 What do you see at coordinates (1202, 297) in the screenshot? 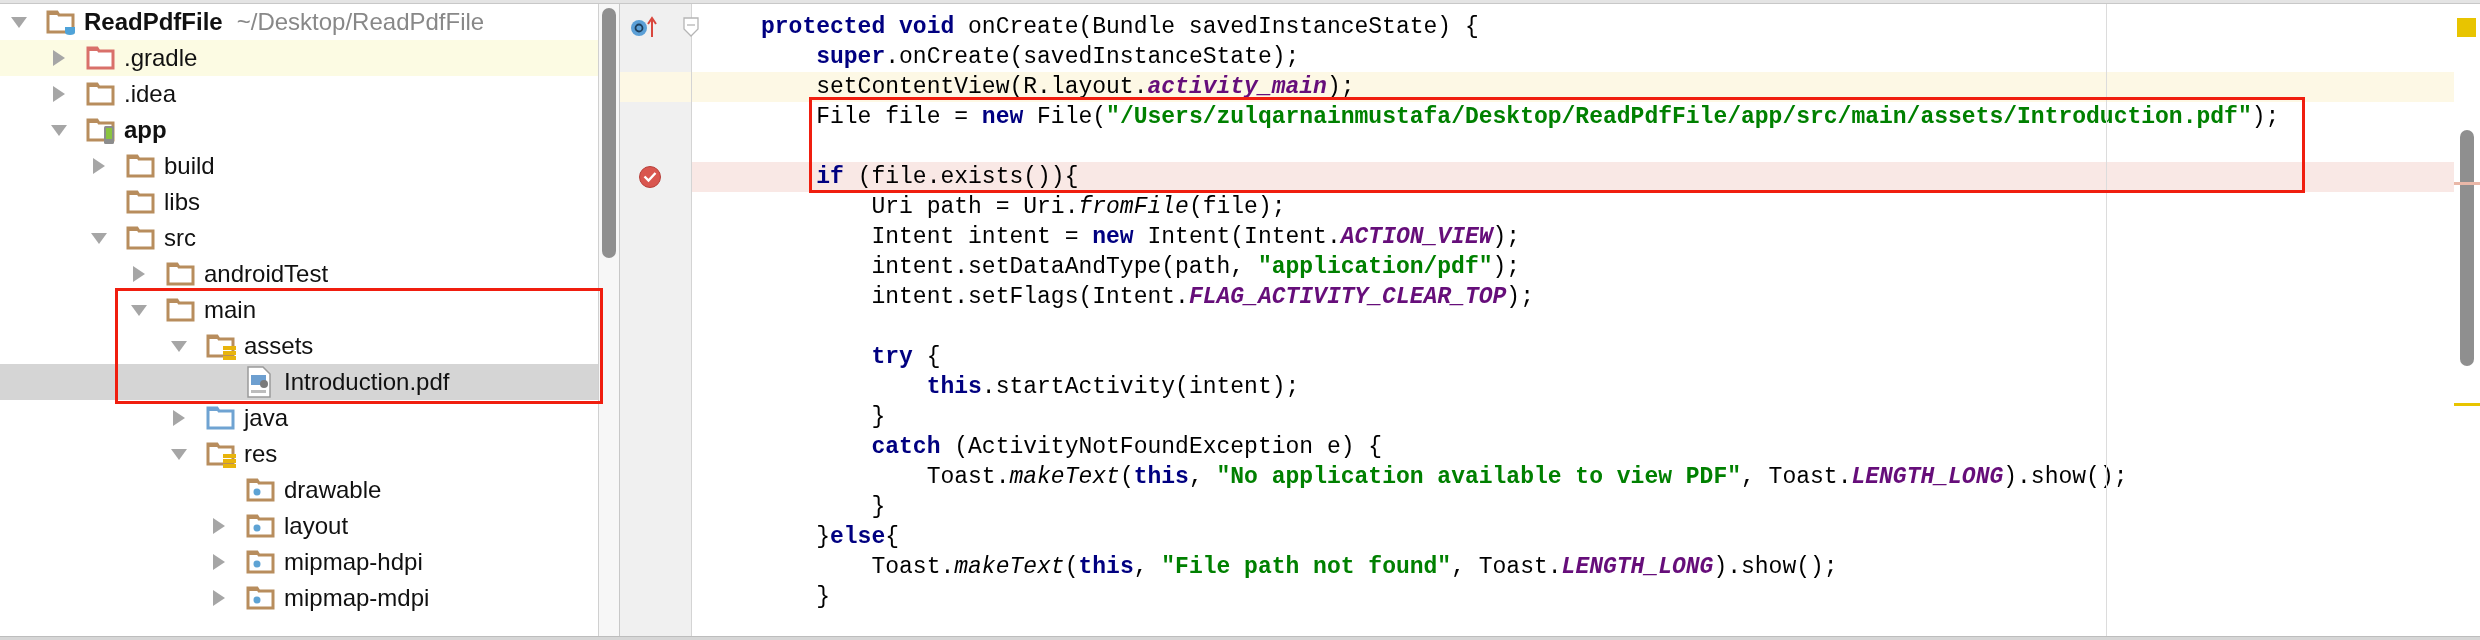
I see `code-line: intent.setFlags(Intent.FLAG_ACTIVITY_CLEAR_TOP);` at bounding box center [1202, 297].